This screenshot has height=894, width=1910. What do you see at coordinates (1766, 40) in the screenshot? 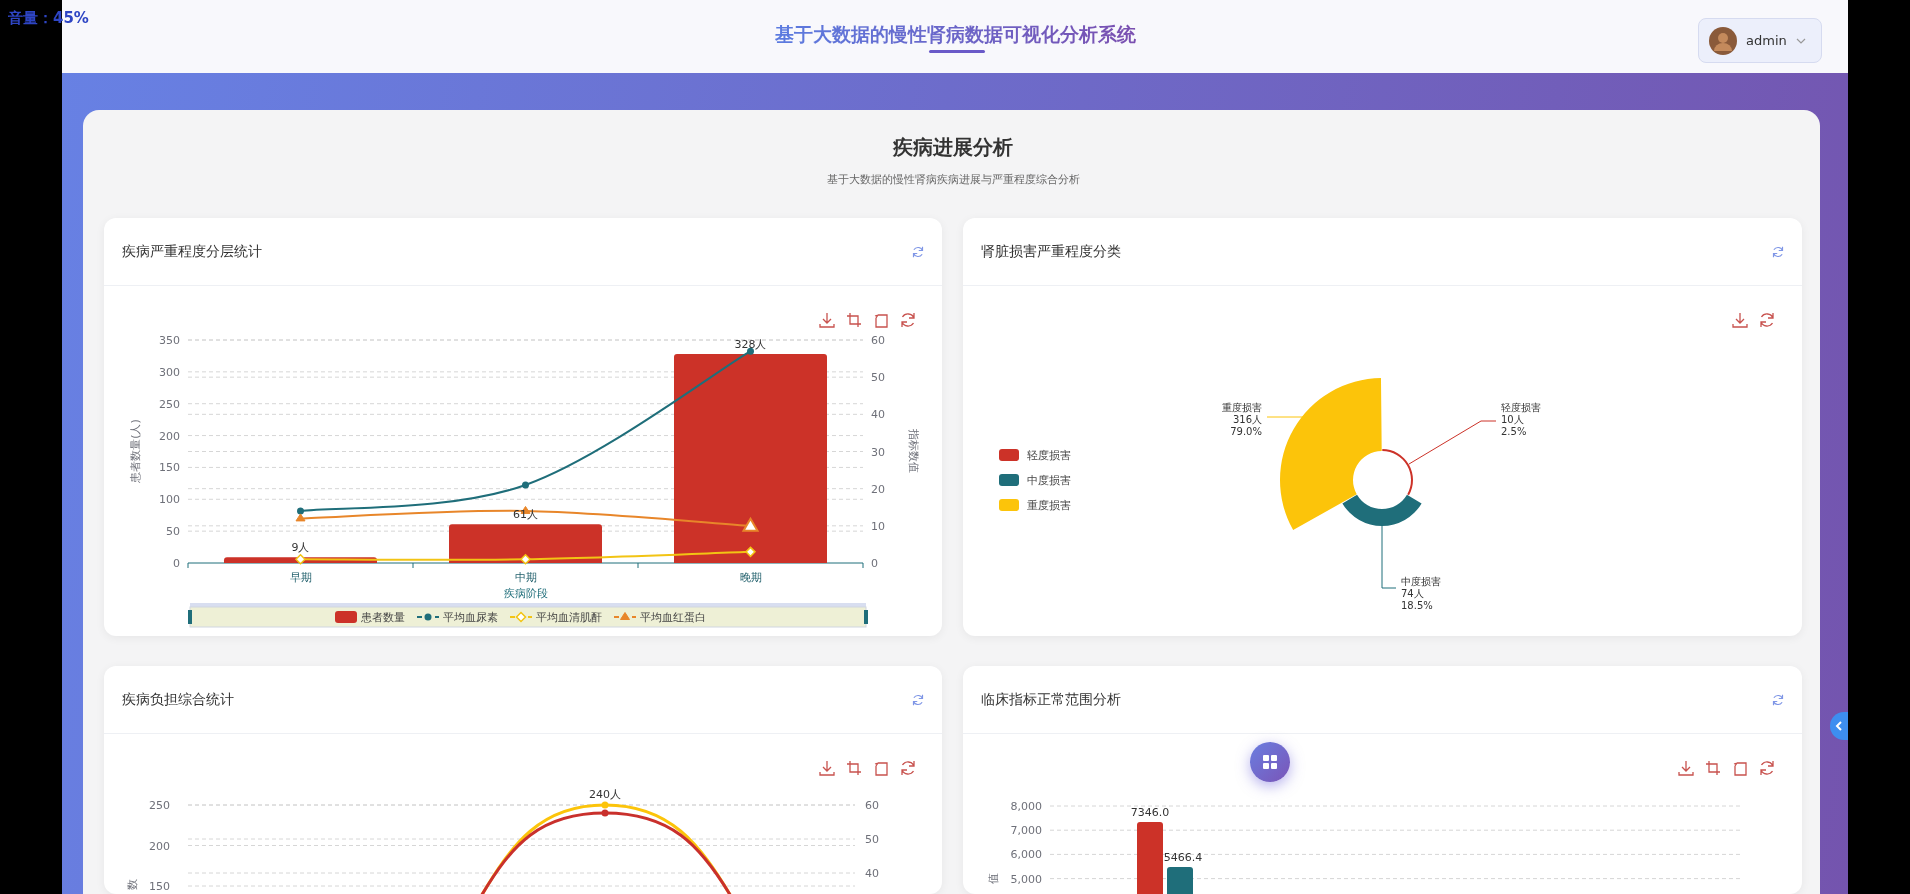
I see `user-name: admin` at bounding box center [1766, 40].